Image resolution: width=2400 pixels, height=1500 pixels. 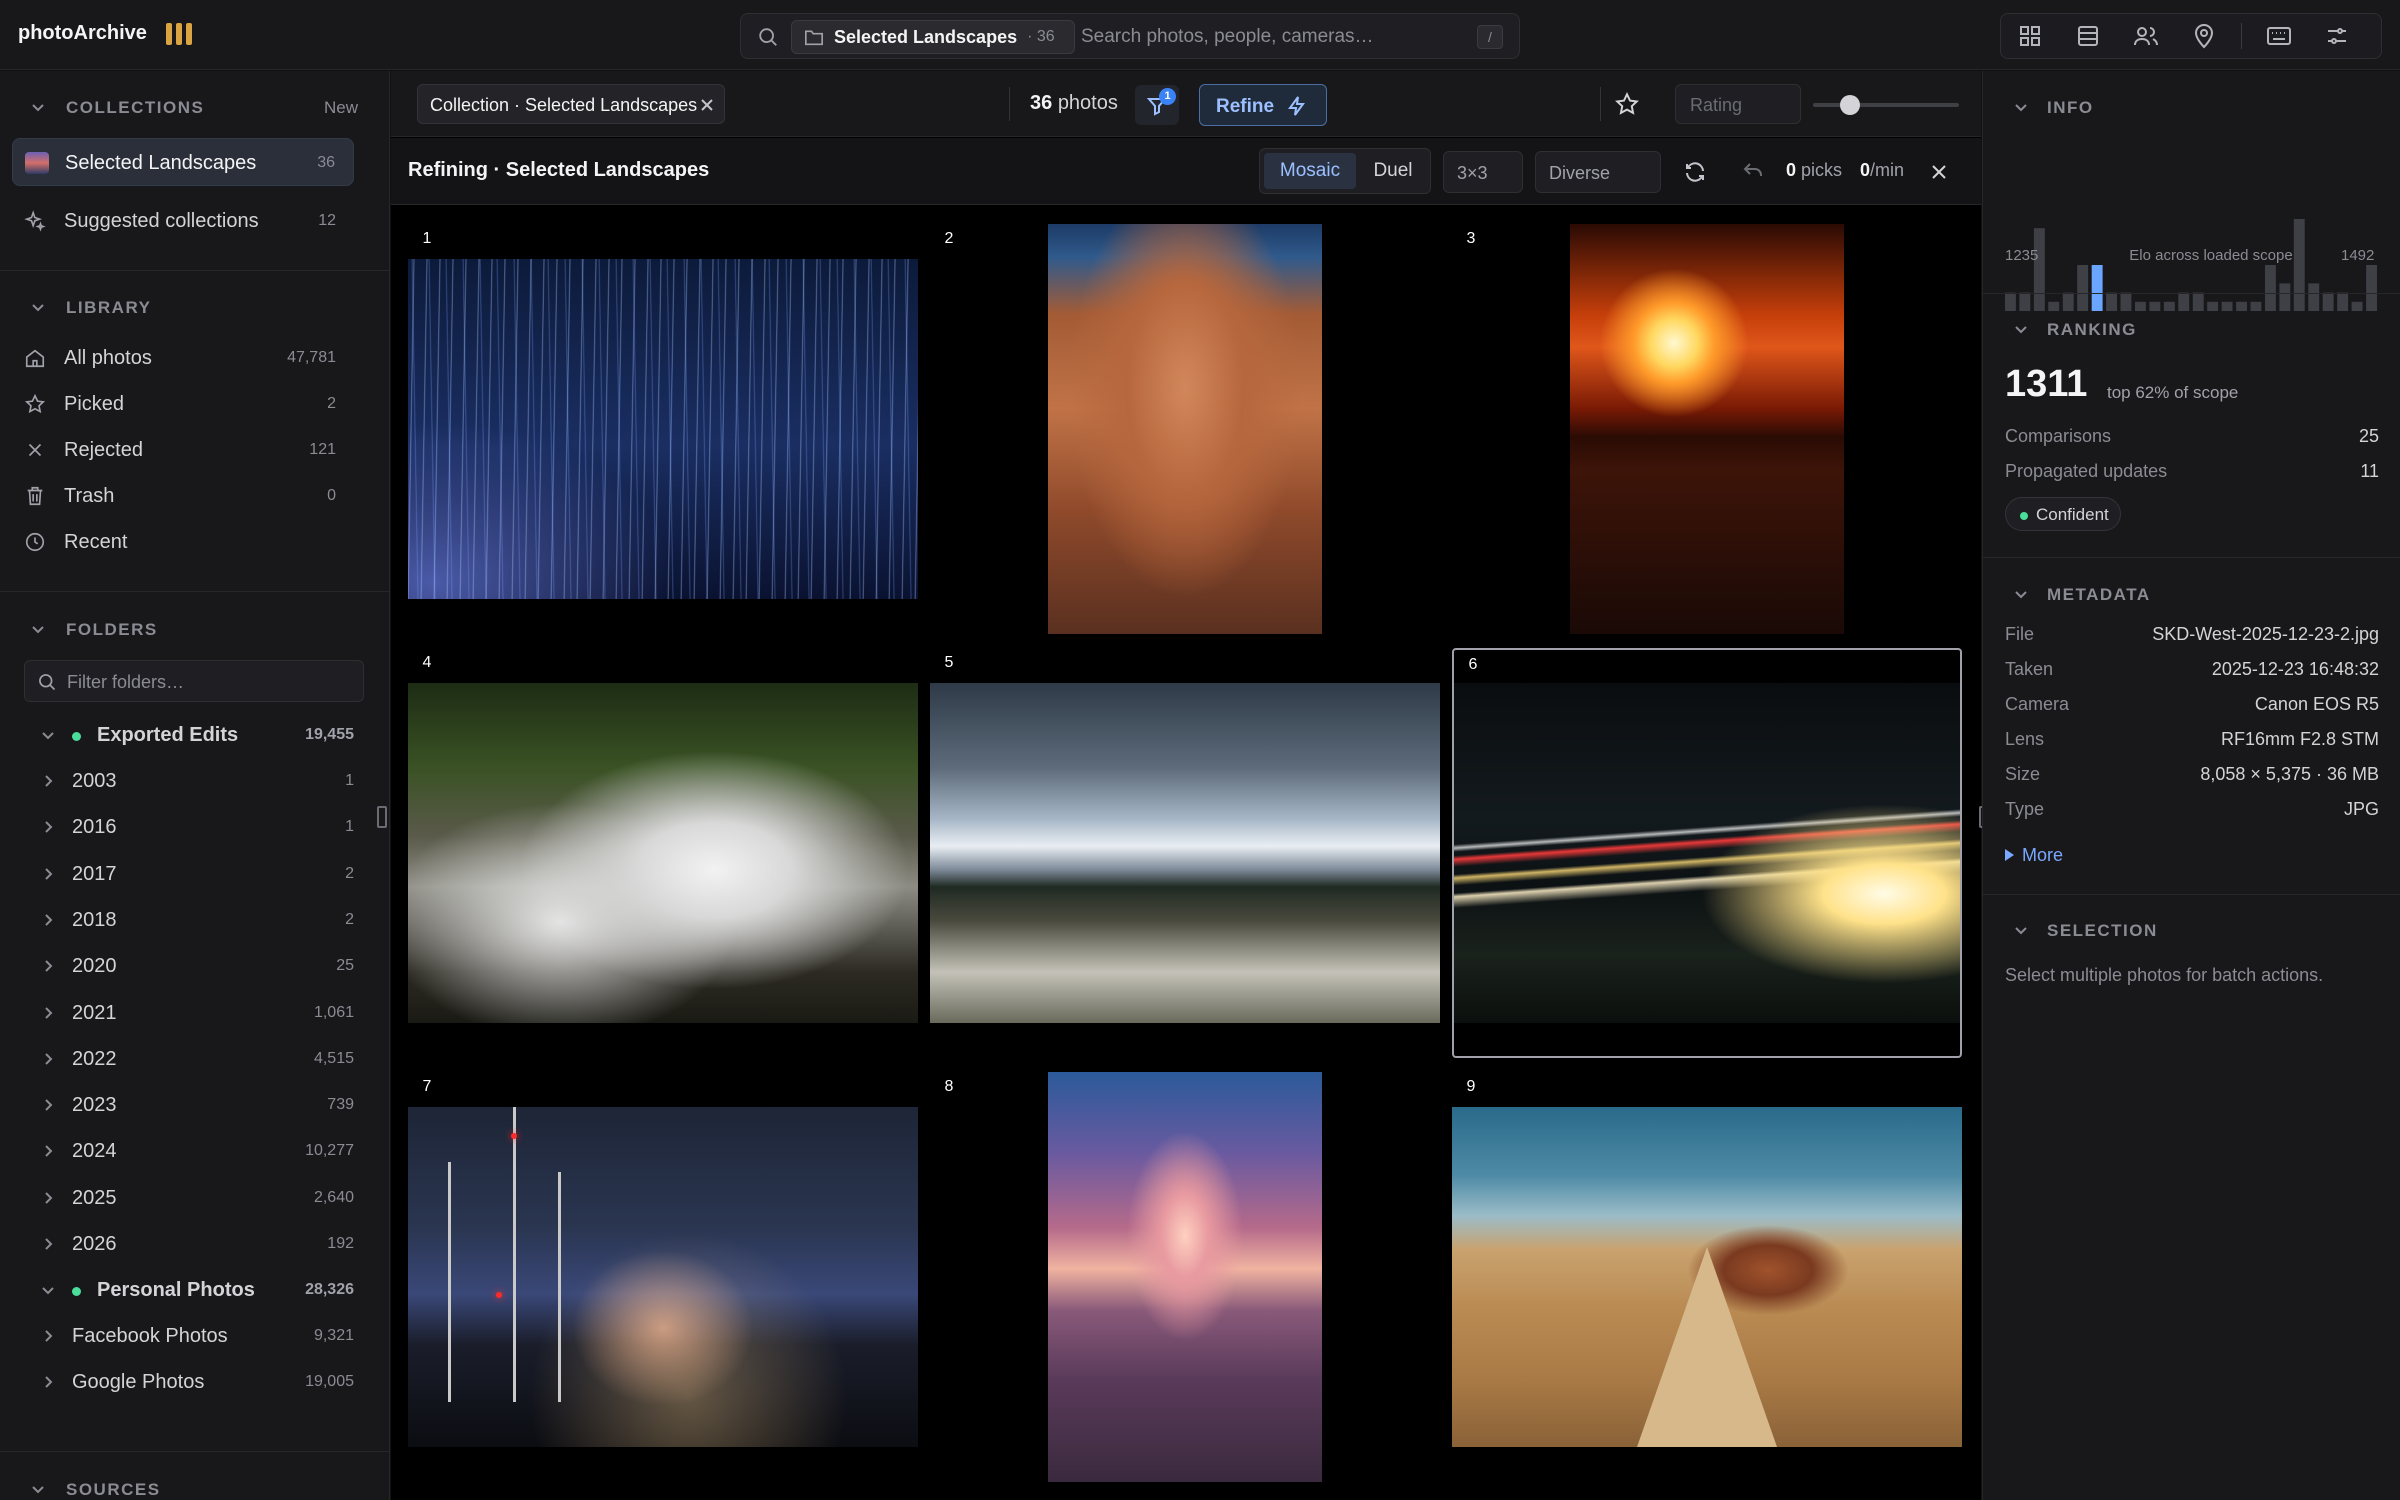 I want to click on search-input, so click(x=1271, y=37).